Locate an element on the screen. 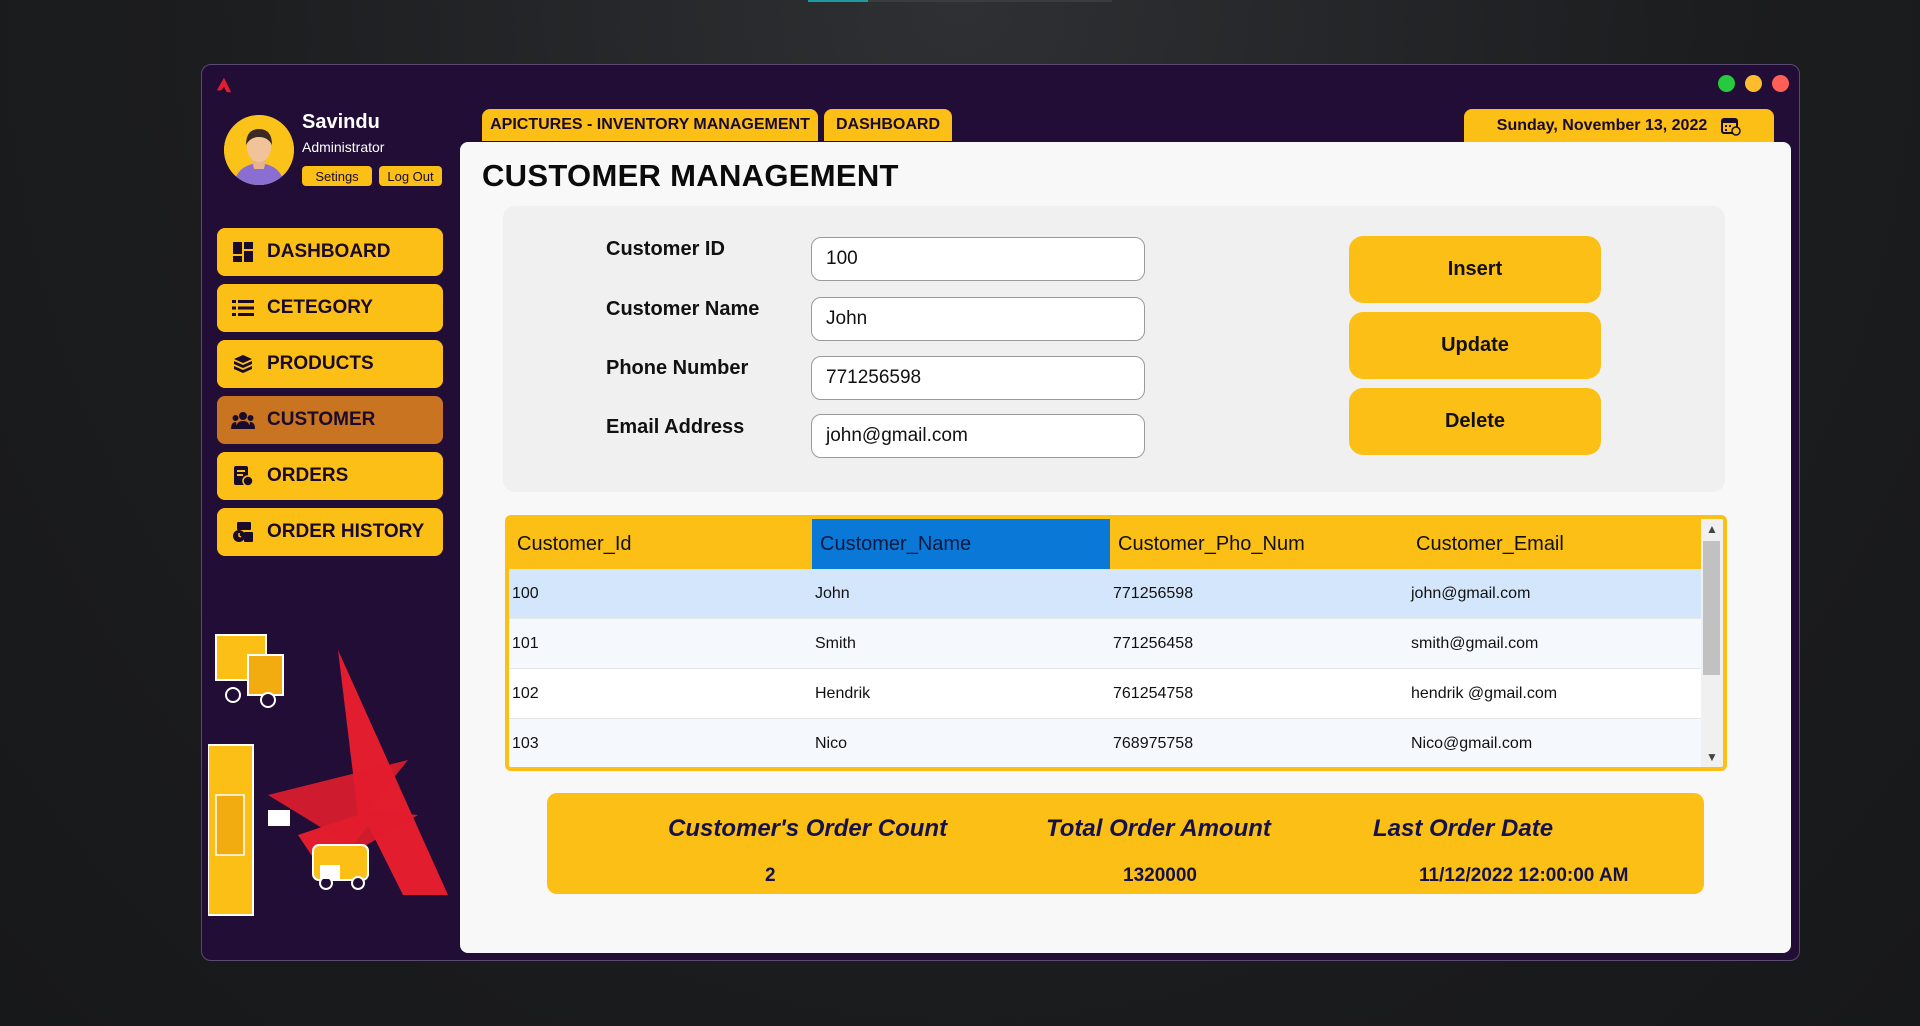 The height and width of the screenshot is (1026, 1920). cell-customer-id: 100 is located at coordinates (525, 593).